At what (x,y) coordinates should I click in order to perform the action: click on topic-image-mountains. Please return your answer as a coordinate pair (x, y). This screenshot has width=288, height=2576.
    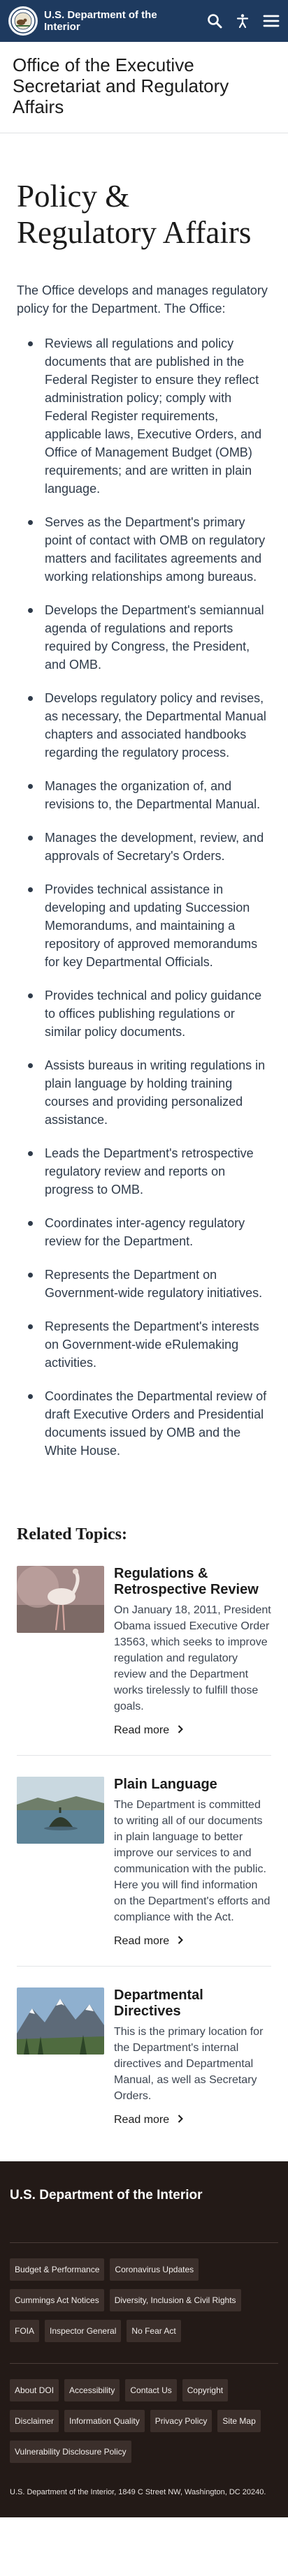
    Looking at the image, I should click on (61, 2021).